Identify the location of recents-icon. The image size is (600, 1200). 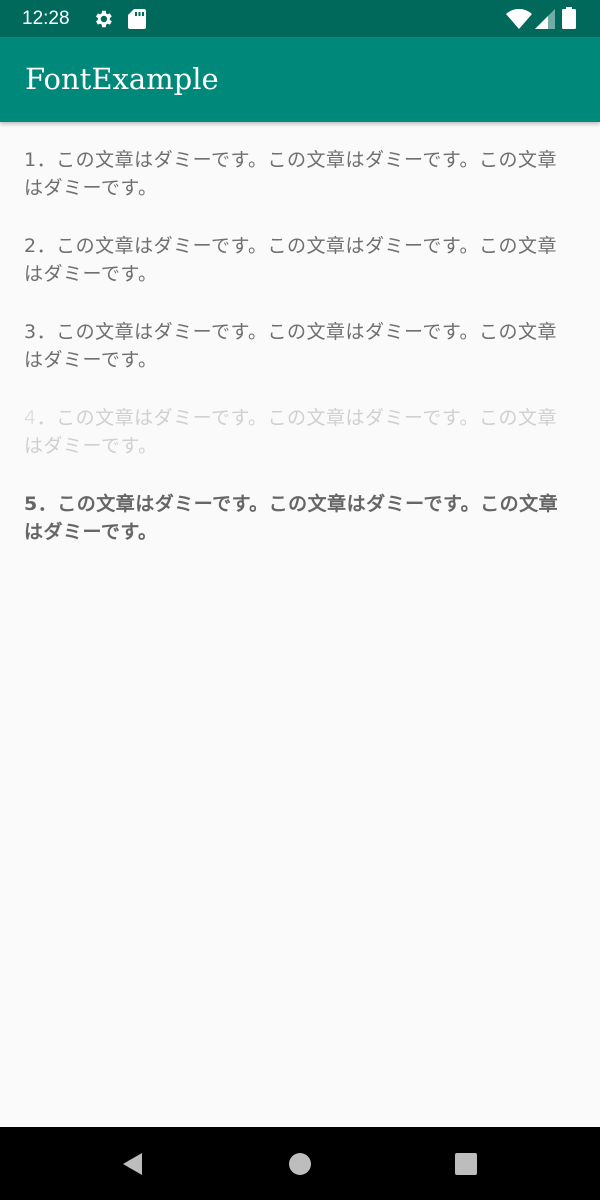
(466, 1164).